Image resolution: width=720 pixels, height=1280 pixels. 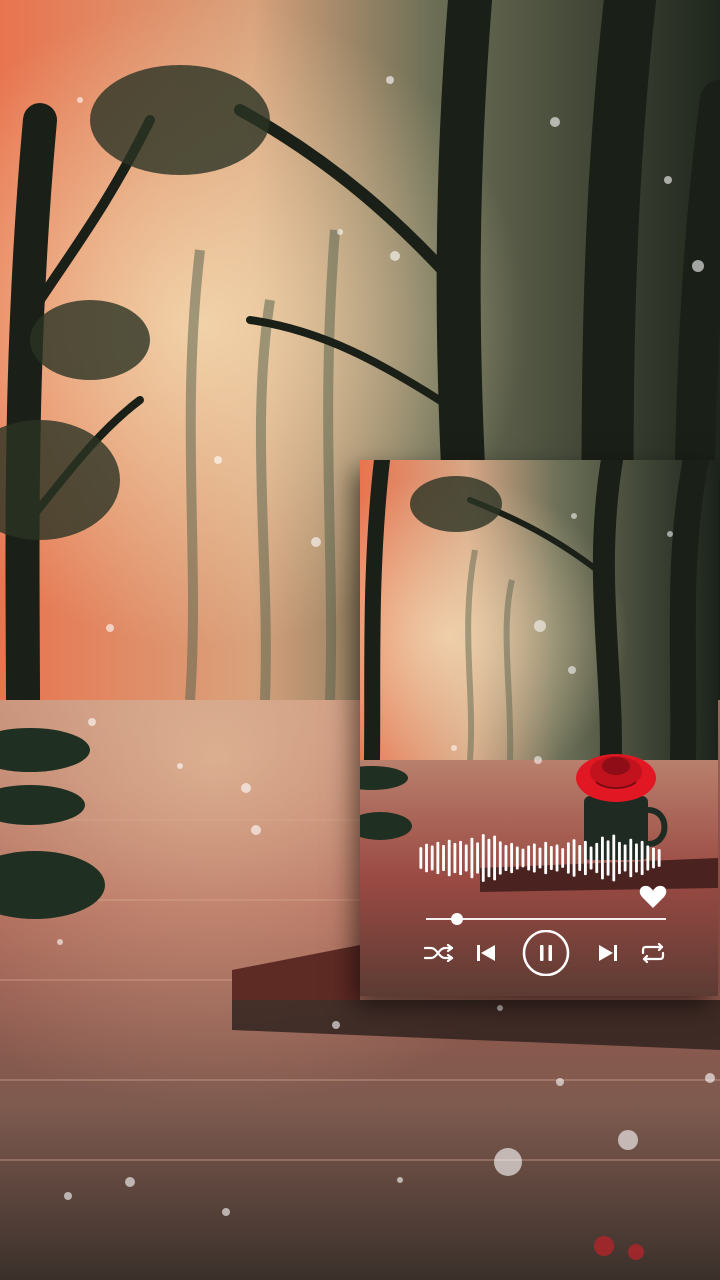 I want to click on skip-previous-icon, so click(x=486, y=953).